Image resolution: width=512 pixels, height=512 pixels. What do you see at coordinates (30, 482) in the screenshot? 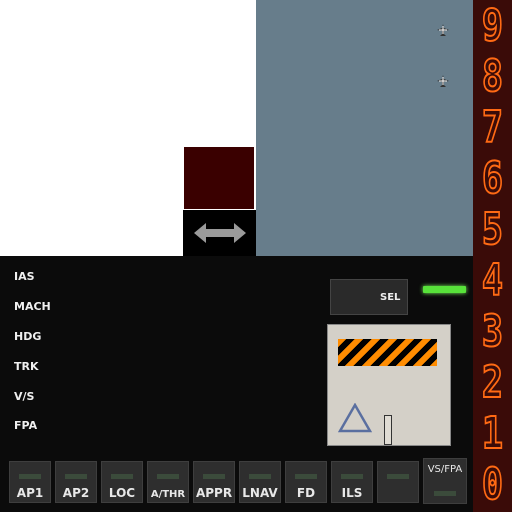
I see `ap1-button: AP1` at bounding box center [30, 482].